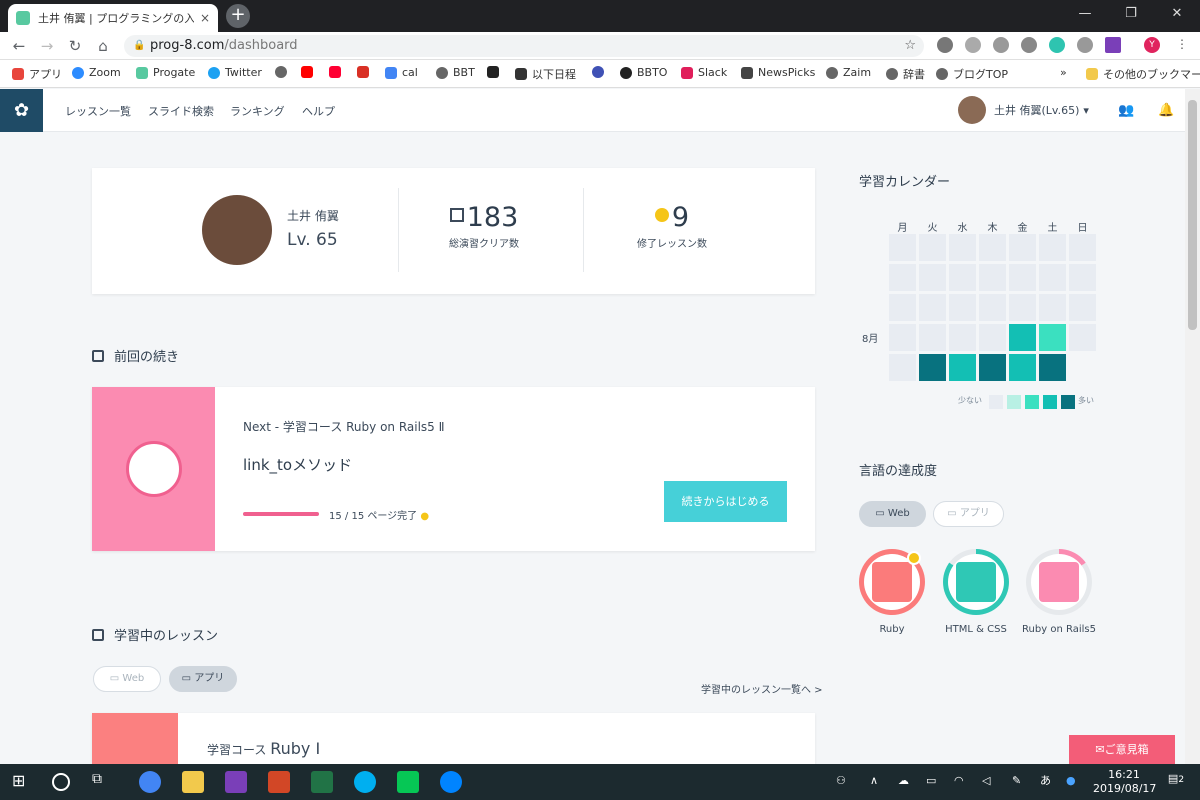 Image resolution: width=1200 pixels, height=800 pixels. I want to click on bookmark-zaim: Zaim, so click(848, 72).